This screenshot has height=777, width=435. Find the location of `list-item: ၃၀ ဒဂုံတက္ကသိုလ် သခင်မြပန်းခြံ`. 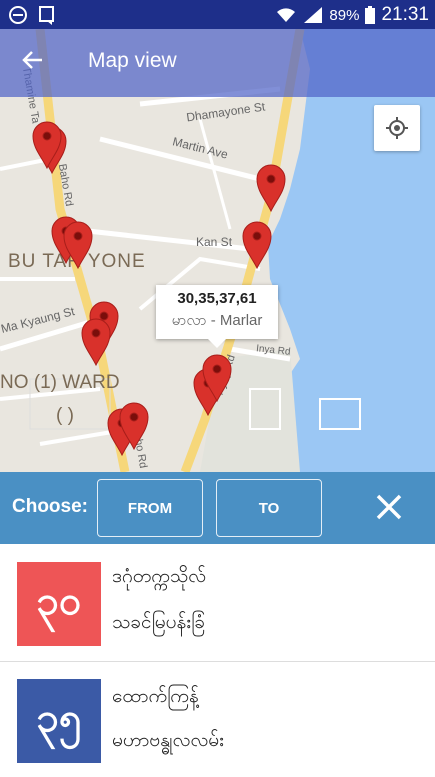

list-item: ၃၀ ဒဂုံတက္ကသိုလ် သခင်မြပန်းခြံ is located at coordinates (217, 601).